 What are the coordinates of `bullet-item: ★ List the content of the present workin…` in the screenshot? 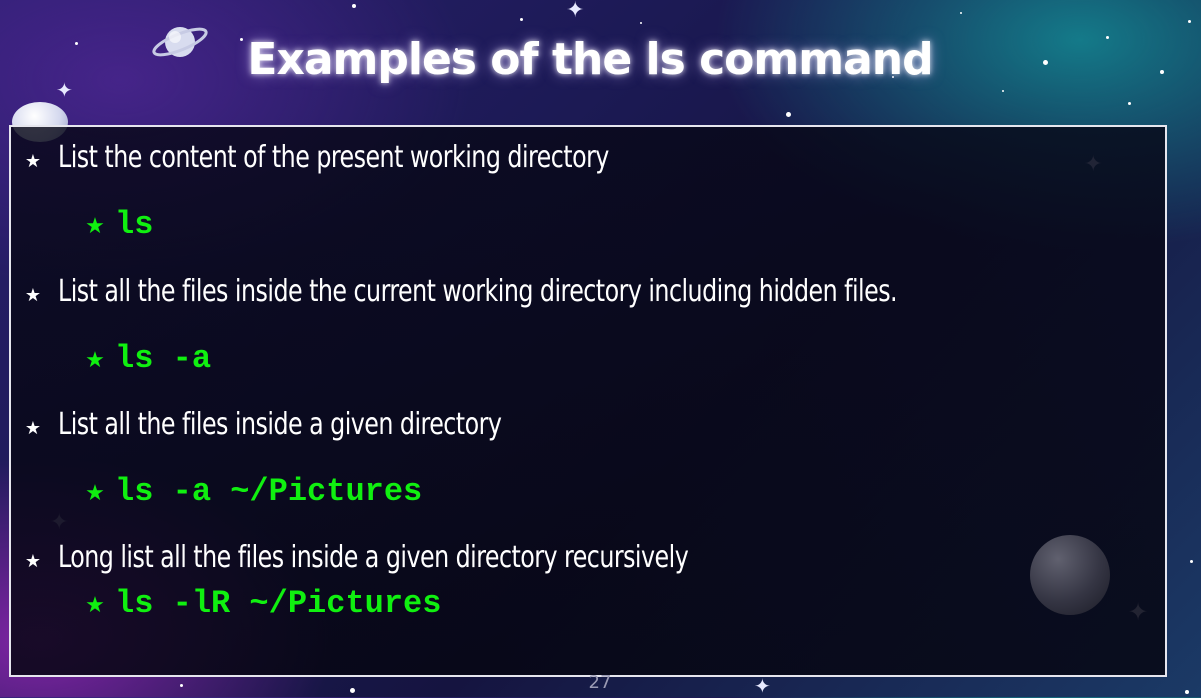 It's located at (346, 157).